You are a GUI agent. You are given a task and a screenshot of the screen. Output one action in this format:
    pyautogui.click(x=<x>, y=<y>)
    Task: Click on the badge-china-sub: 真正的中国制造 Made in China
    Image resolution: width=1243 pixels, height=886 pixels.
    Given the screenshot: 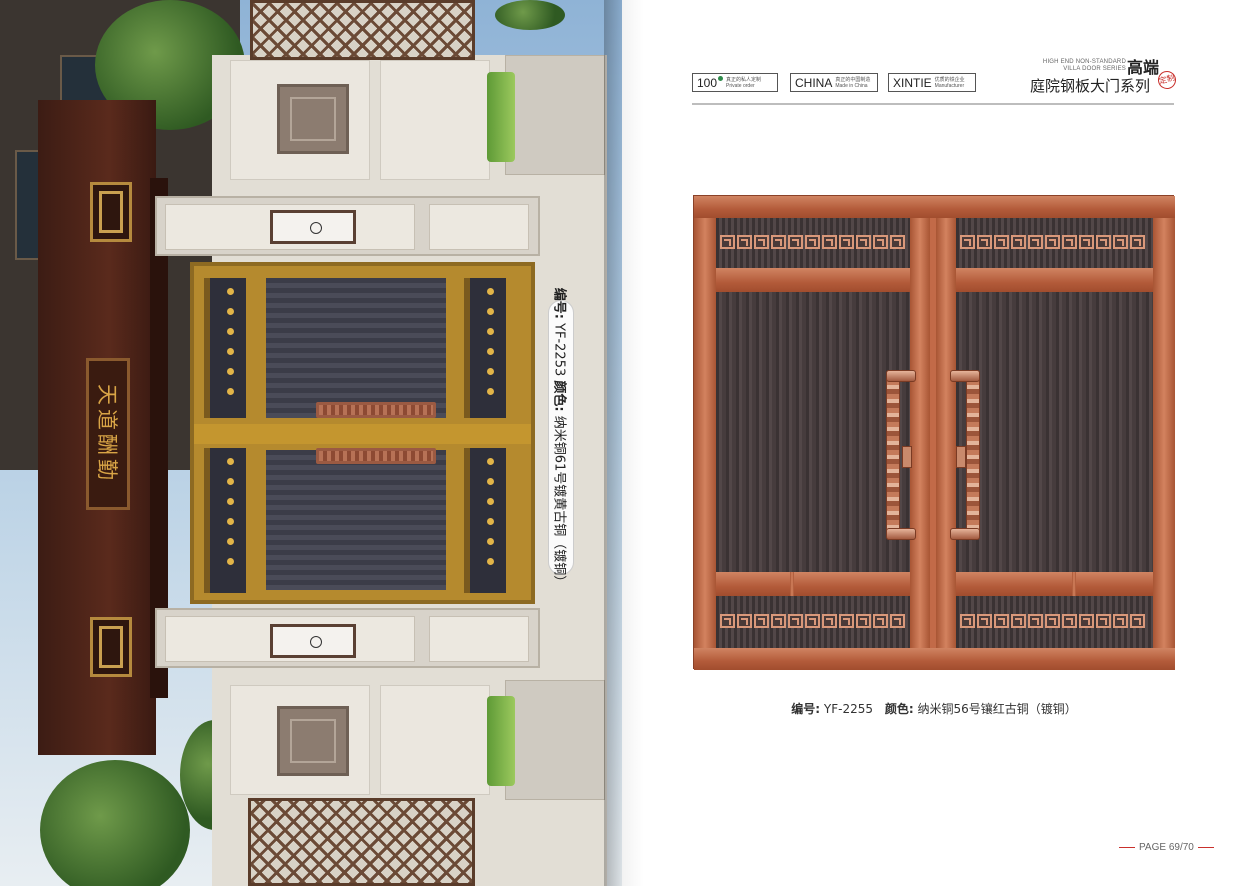 What is the action you would take?
    pyautogui.click(x=852, y=83)
    